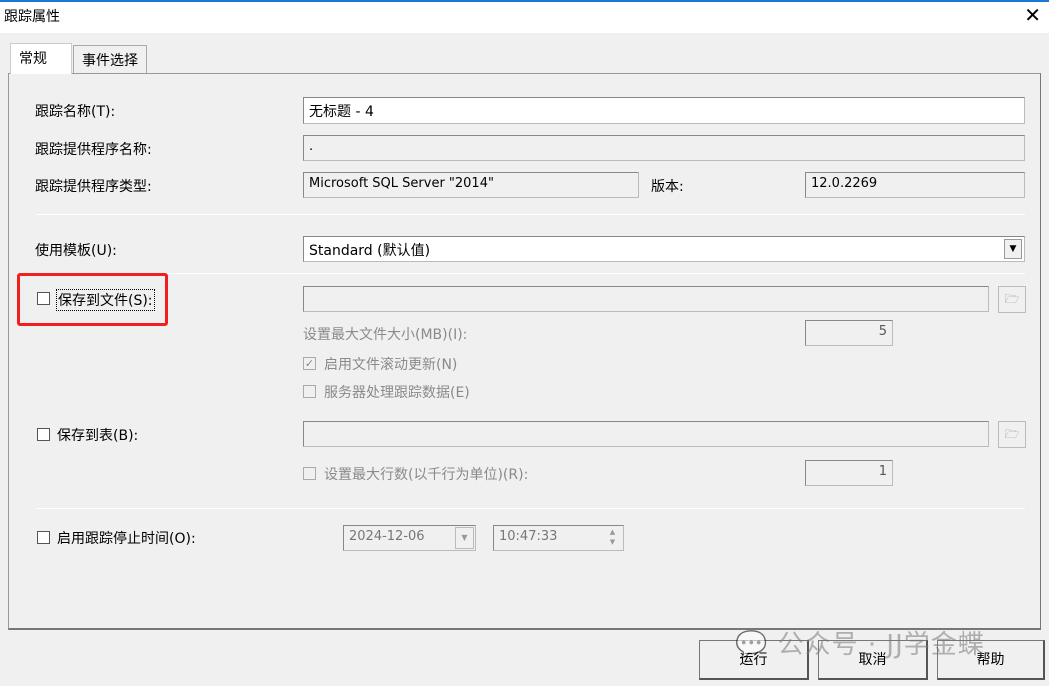 This screenshot has height=686, width=1049. I want to click on max-file-size-label: 设置最大文件大小(MB)(I):, so click(385, 335).